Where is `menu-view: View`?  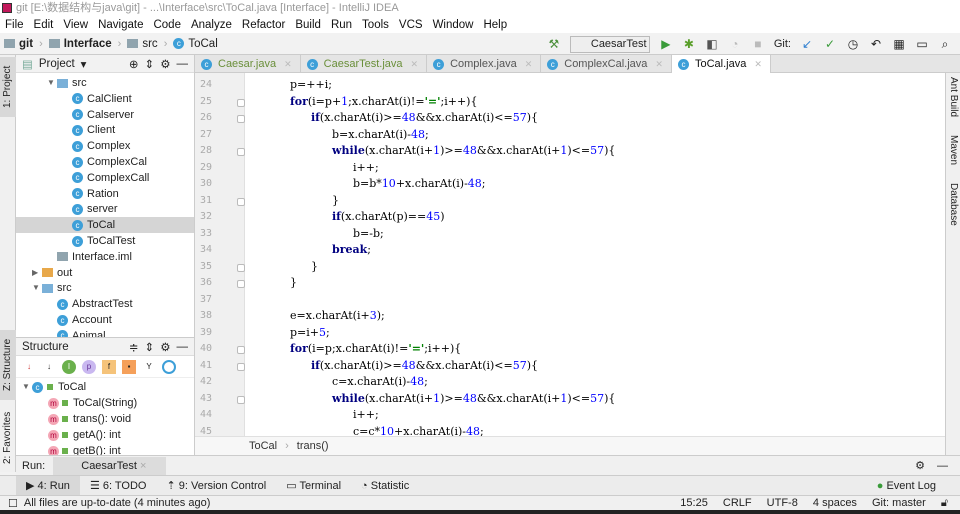 menu-view: View is located at coordinates (75, 25).